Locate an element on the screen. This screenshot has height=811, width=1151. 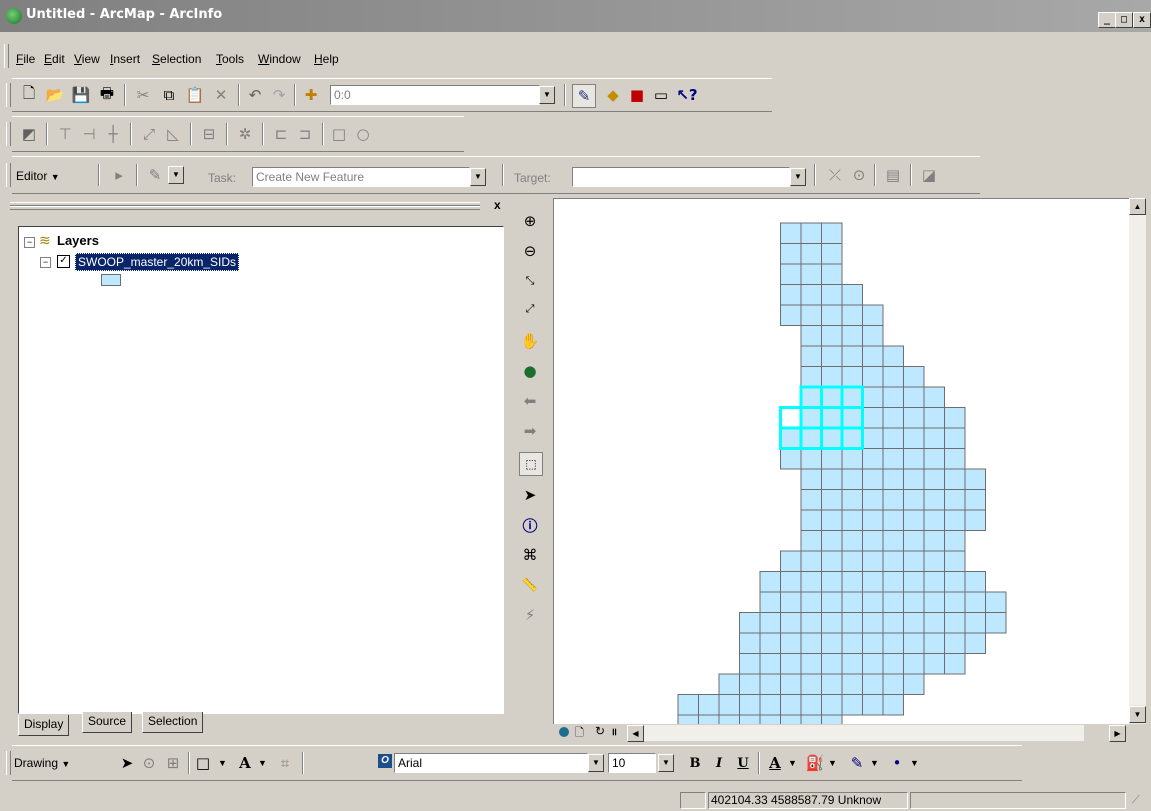
rotate-icon: ⊙ is located at coordinates (149, 763).